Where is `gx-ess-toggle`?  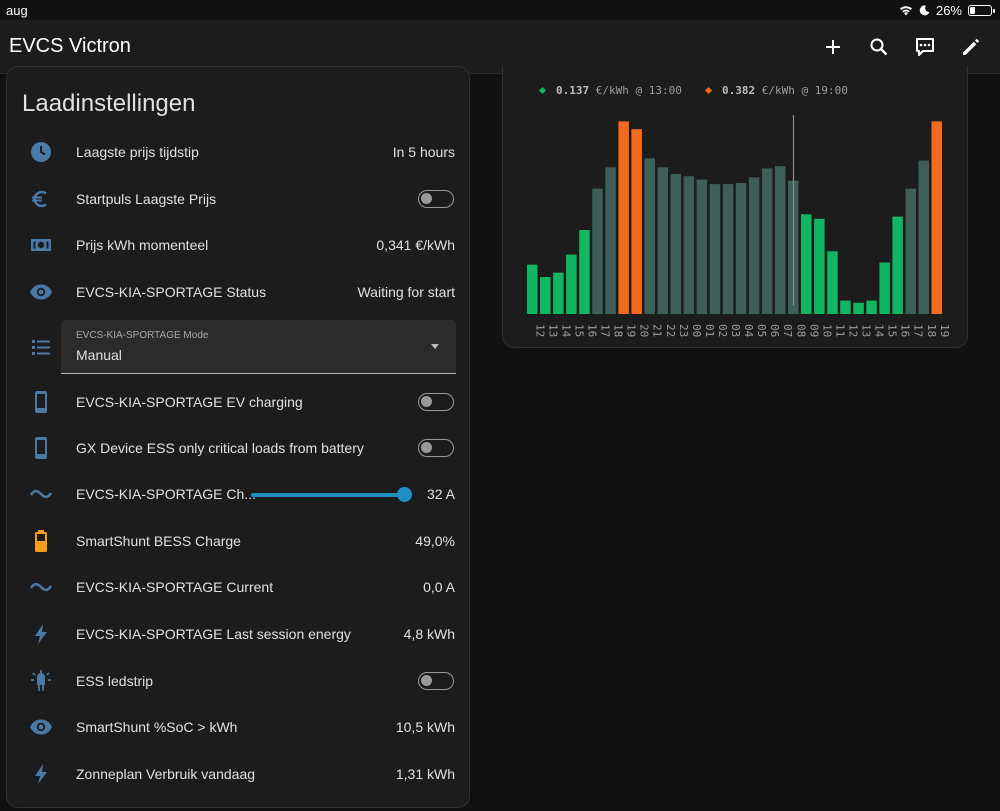 gx-ess-toggle is located at coordinates (436, 448).